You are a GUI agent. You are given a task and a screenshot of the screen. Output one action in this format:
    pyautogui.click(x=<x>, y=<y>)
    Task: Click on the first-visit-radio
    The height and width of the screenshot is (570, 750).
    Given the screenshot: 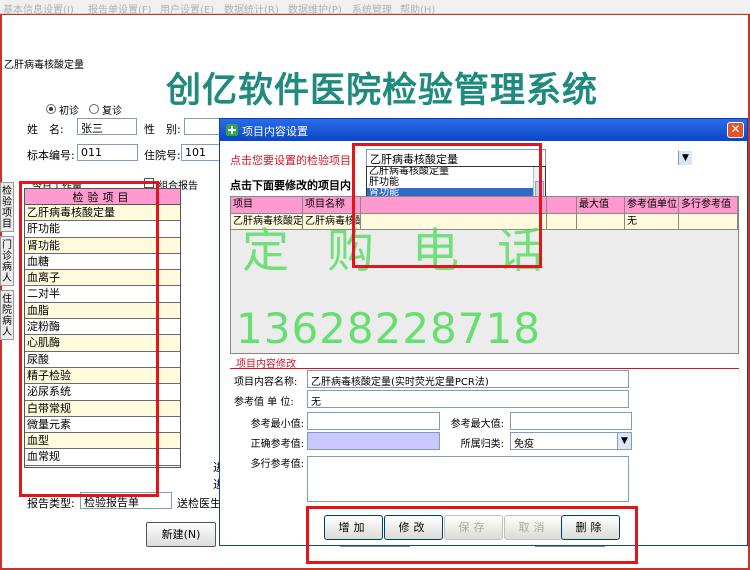 What is the action you would take?
    pyautogui.click(x=51, y=109)
    